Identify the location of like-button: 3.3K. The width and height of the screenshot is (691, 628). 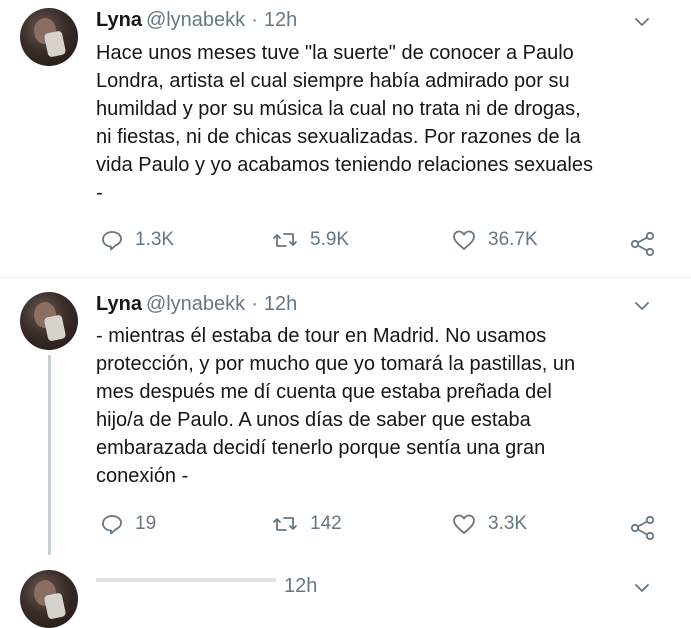
(489, 524).